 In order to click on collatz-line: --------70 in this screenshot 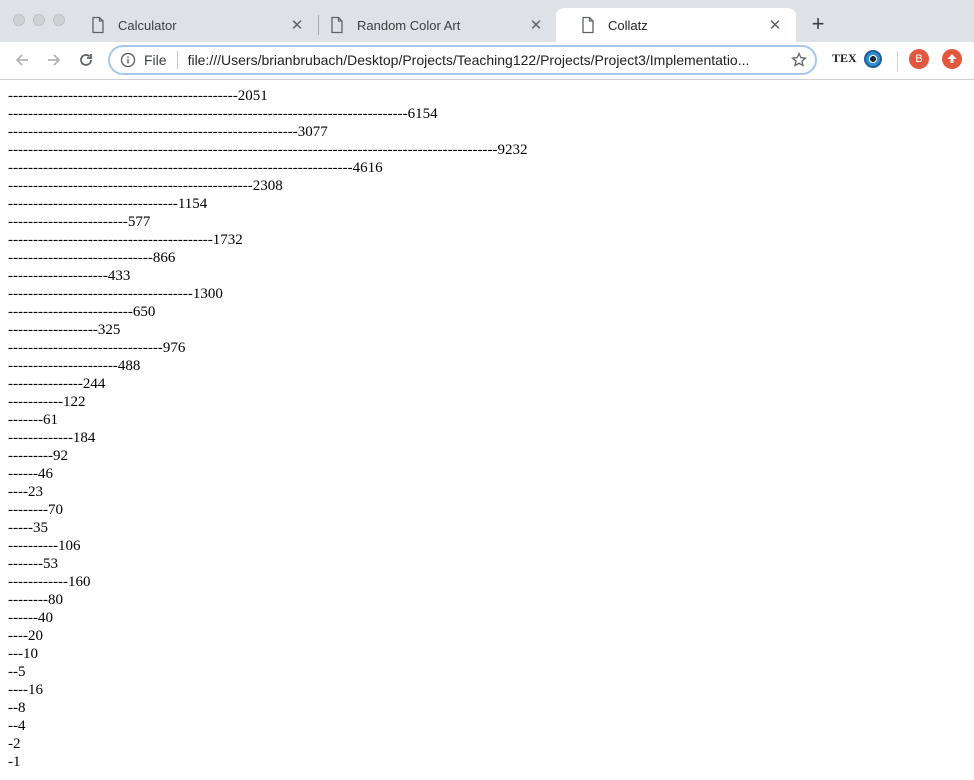, I will do `click(35, 510)`.